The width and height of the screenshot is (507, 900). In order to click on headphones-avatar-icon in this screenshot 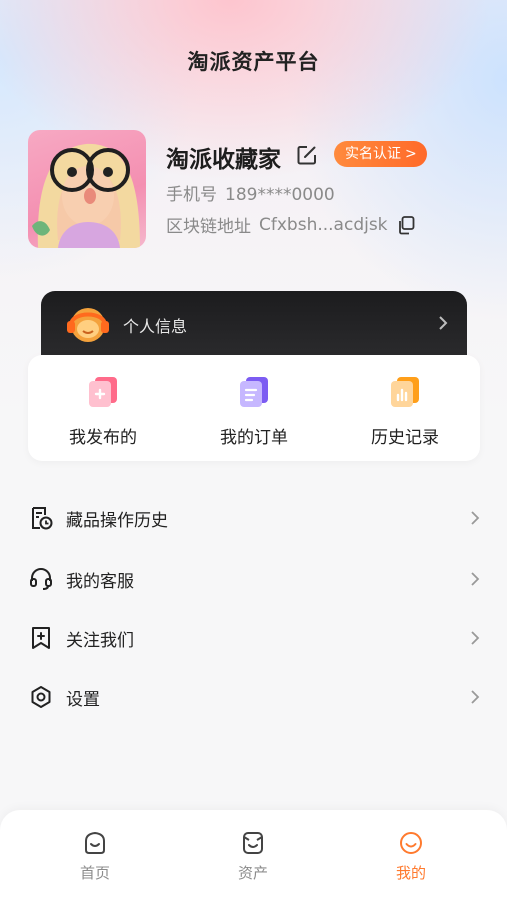, I will do `click(88, 325)`.